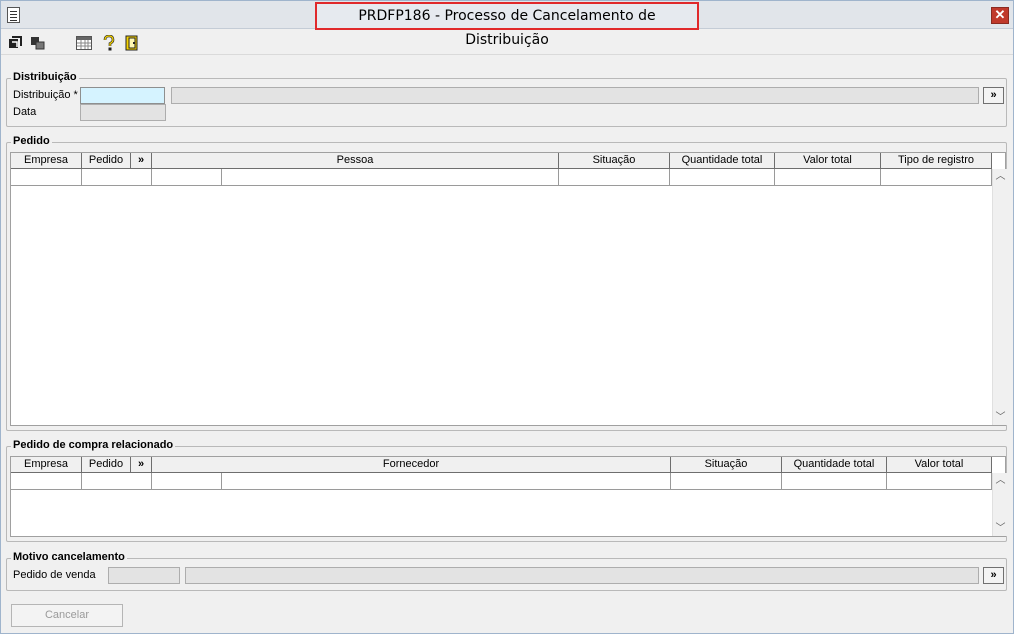 The height and width of the screenshot is (634, 1014). Describe the element at coordinates (122, 95) in the screenshot. I see `distribuicao-input` at that location.